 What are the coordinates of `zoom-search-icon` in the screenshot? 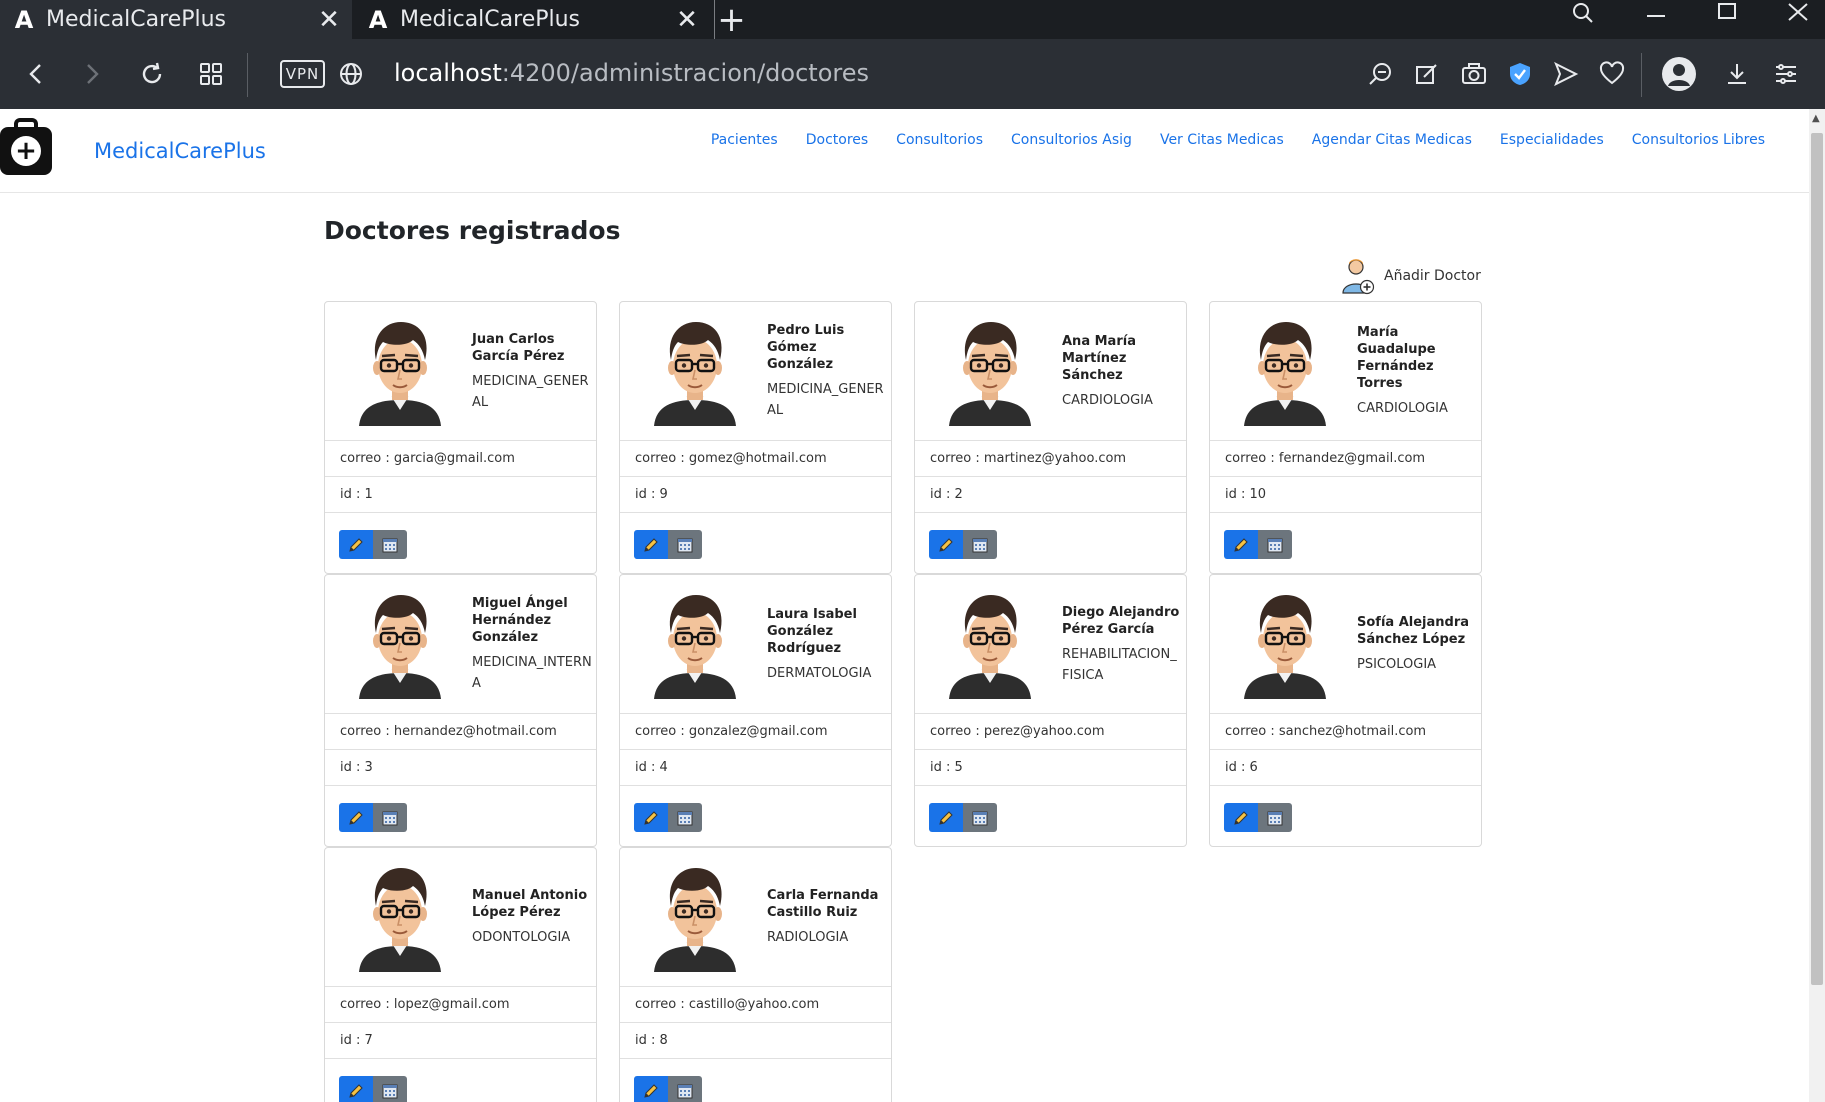 It's located at (1380, 74).